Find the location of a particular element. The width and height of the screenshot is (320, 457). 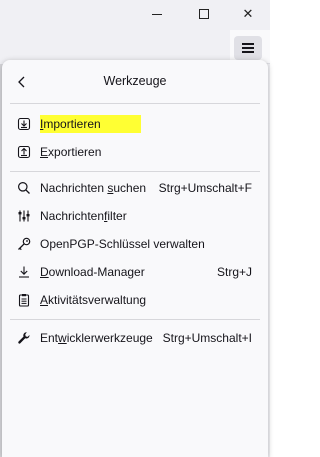

maximize-icon is located at coordinates (204, 14).